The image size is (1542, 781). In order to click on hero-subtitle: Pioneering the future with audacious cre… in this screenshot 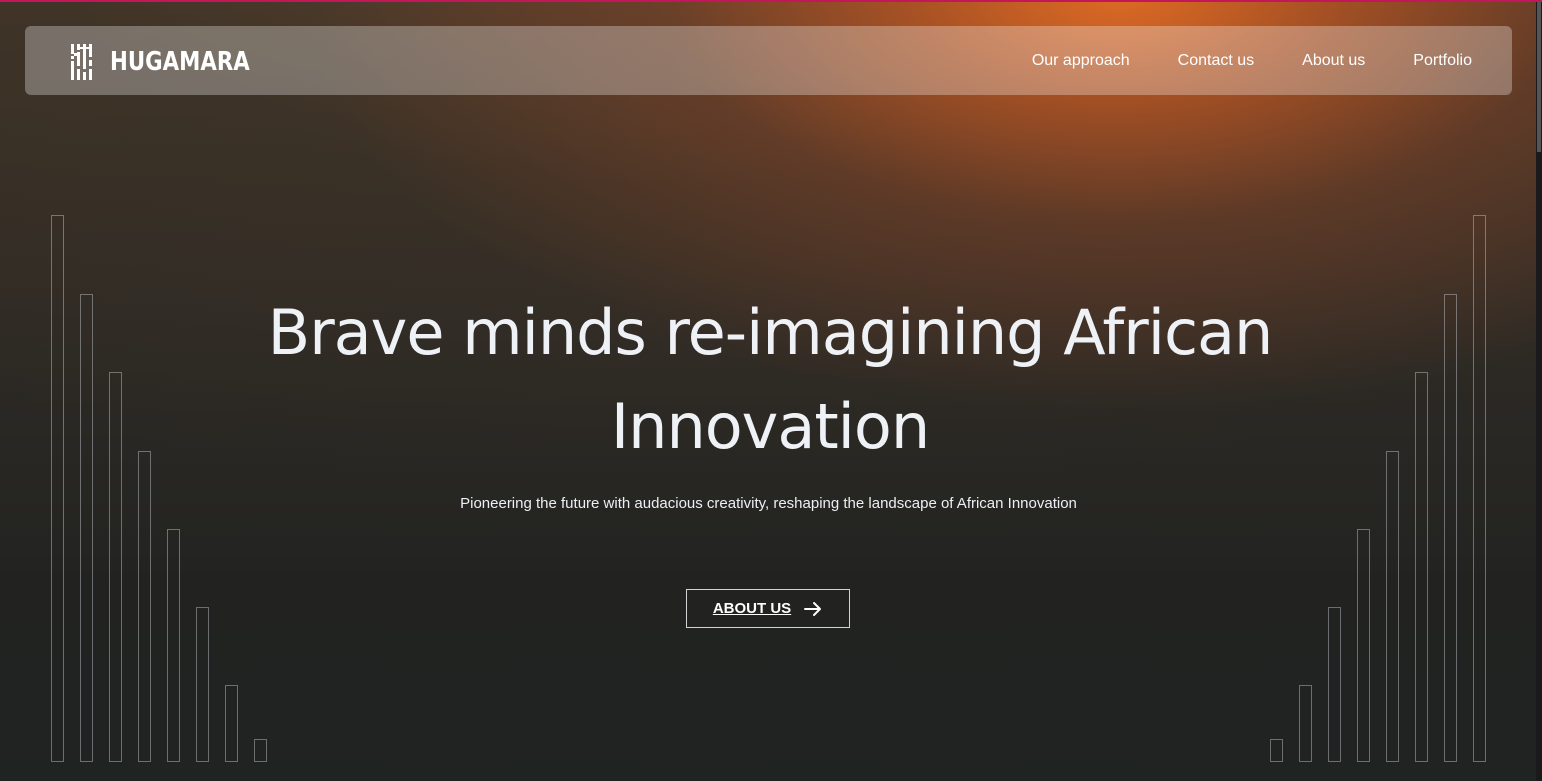, I will do `click(768, 503)`.